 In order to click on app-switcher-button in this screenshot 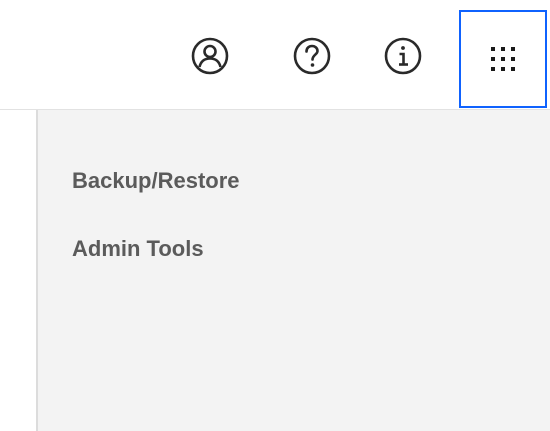, I will do `click(503, 59)`.